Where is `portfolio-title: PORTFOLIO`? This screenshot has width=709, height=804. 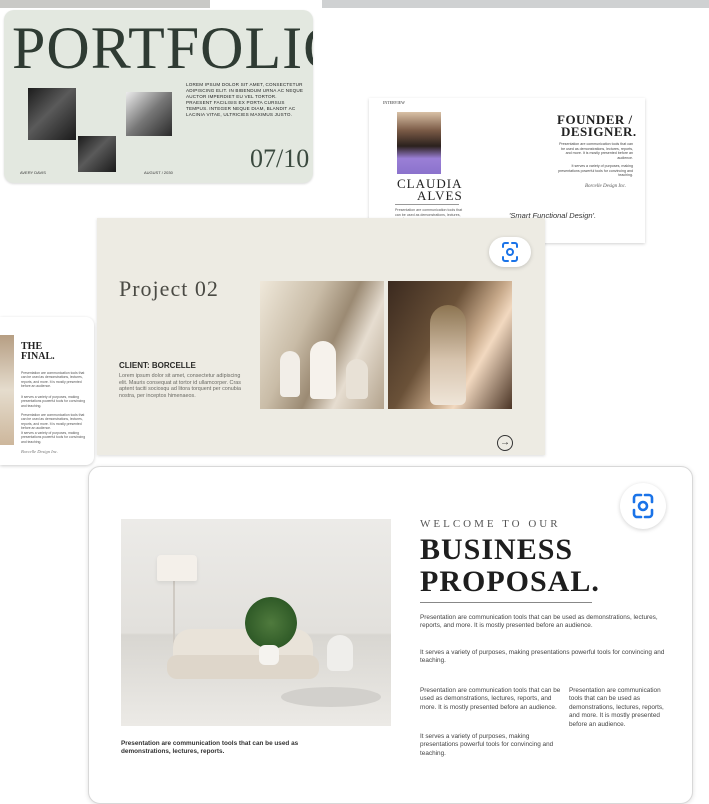 portfolio-title: PORTFOLIO is located at coordinates (162, 48).